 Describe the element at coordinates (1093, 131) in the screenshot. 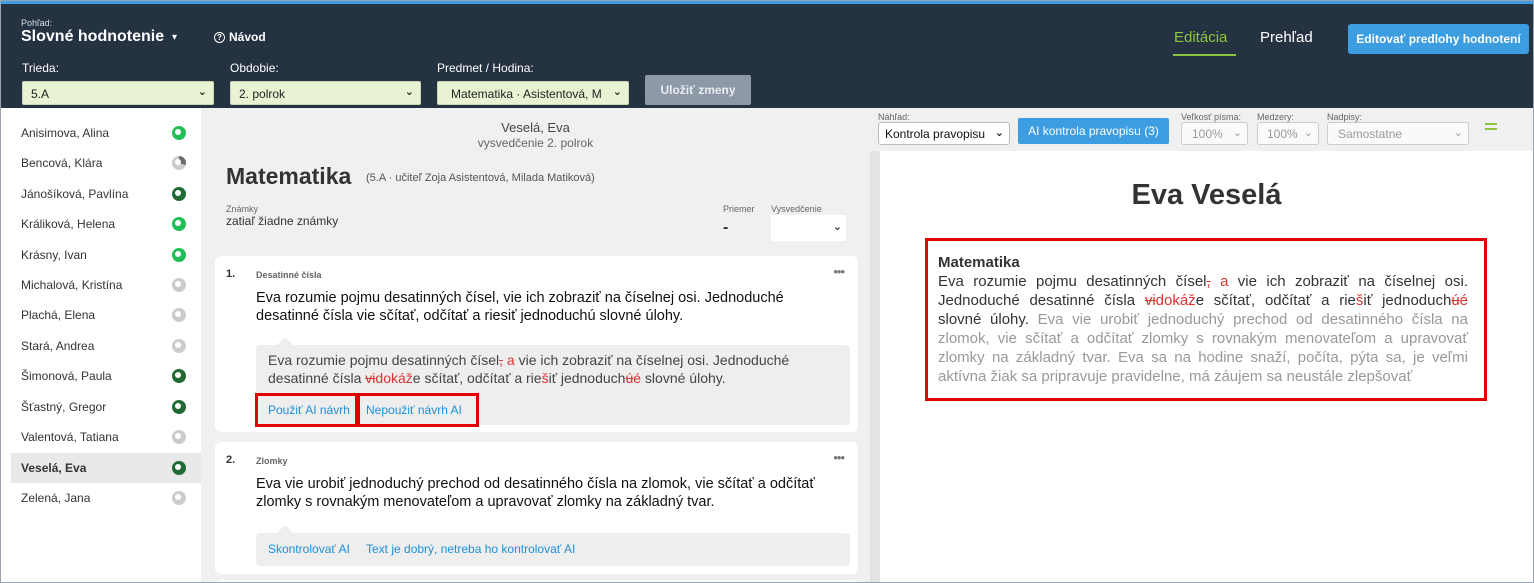

I see `ai-spellcheck-button: AI kontrola pravopisu (3)` at that location.